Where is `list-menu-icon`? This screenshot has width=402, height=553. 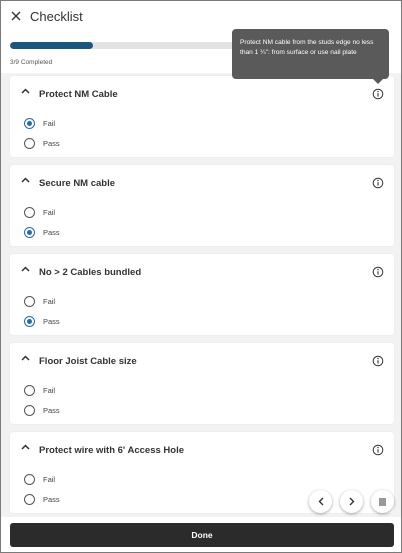
list-menu-icon is located at coordinates (382, 501).